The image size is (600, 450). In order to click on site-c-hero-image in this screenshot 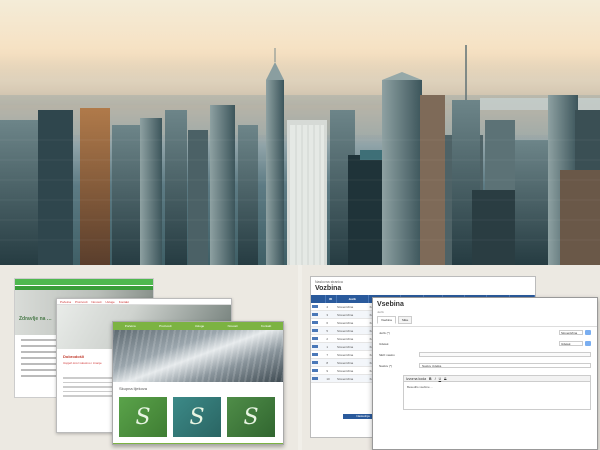, I will do `click(198, 356)`.